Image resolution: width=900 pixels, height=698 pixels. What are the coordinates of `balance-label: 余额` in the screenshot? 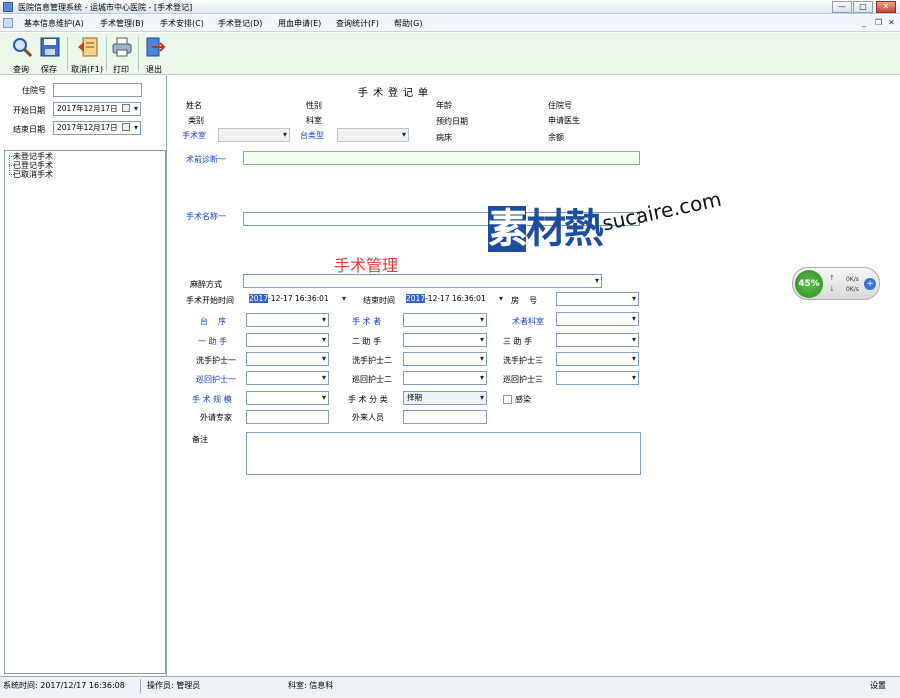 It's located at (556, 137).